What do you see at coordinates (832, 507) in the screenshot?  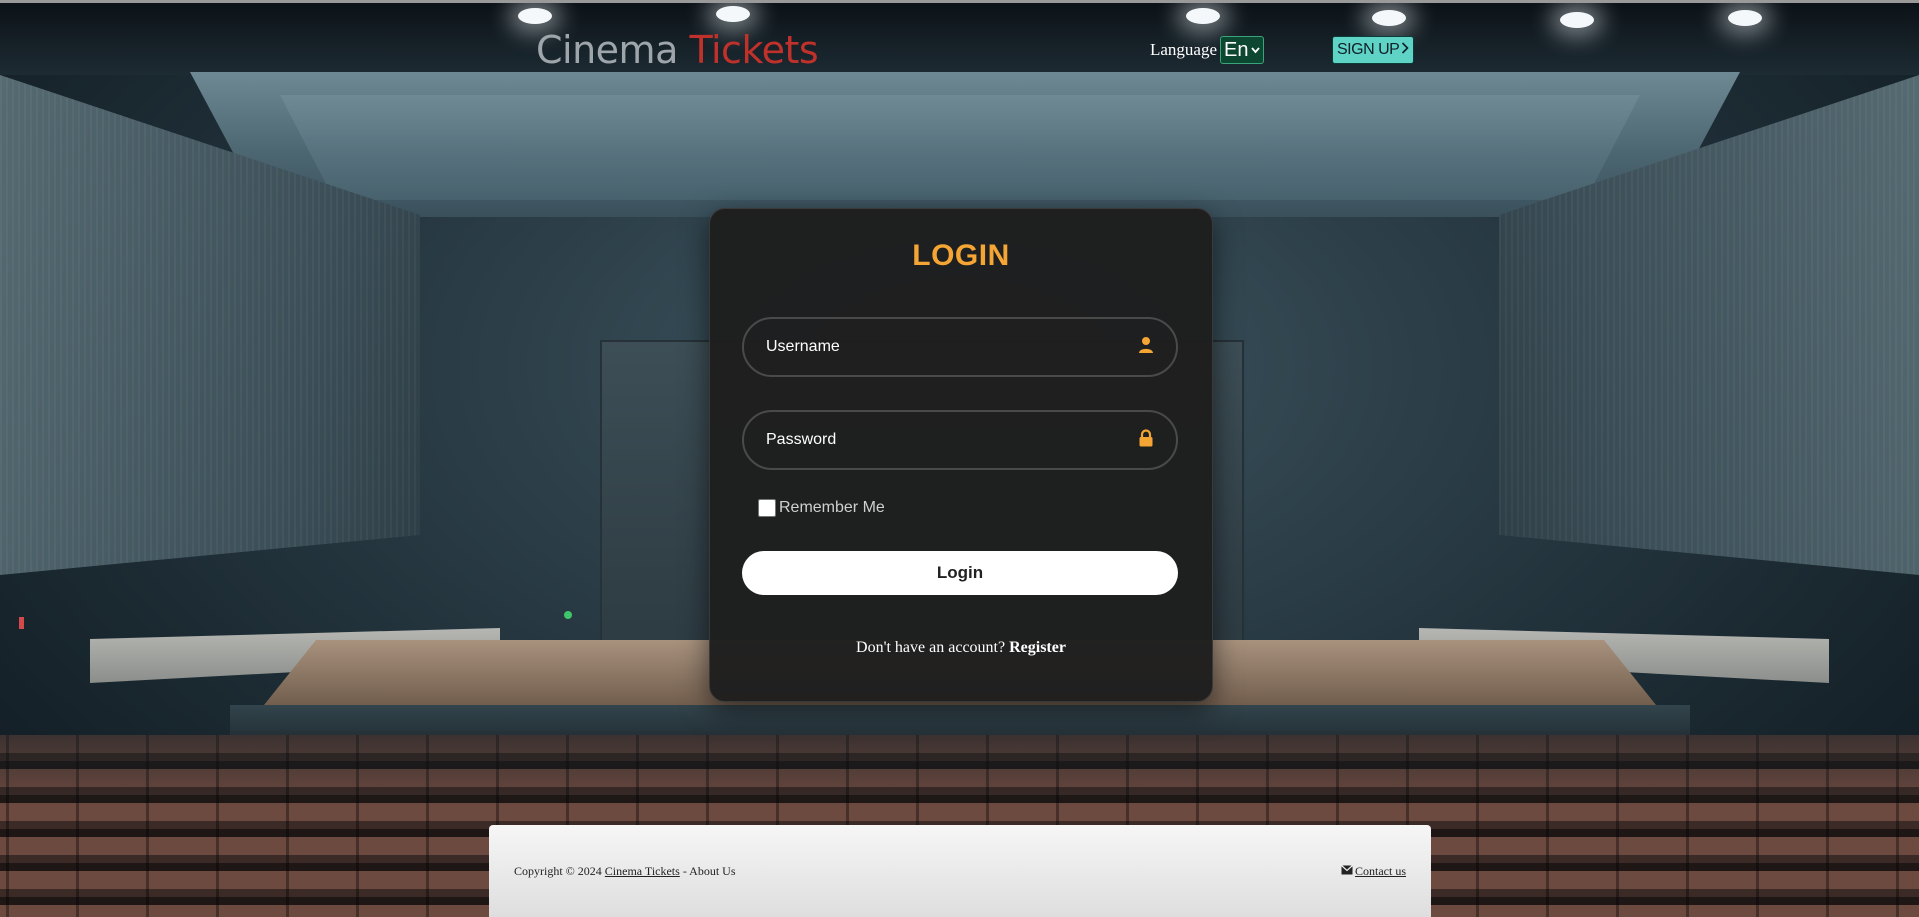 I see `remember-label: Remember Me` at bounding box center [832, 507].